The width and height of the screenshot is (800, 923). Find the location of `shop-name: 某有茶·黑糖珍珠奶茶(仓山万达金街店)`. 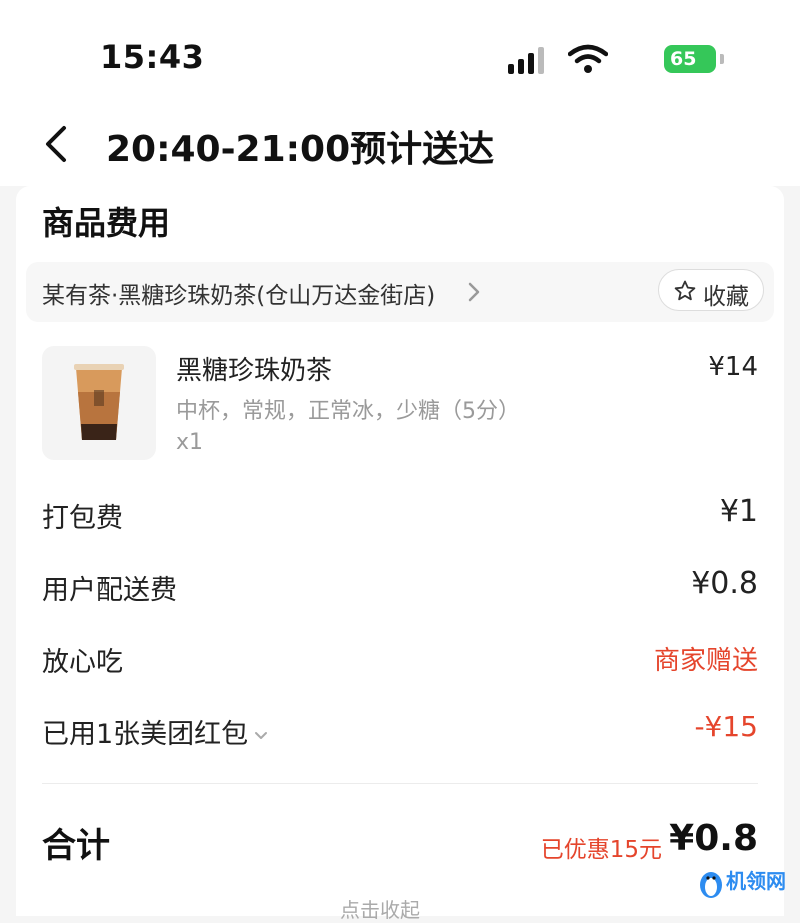

shop-name: 某有茶·黑糖珍珠奶茶(仓山万达金街店) is located at coordinates (238, 293).